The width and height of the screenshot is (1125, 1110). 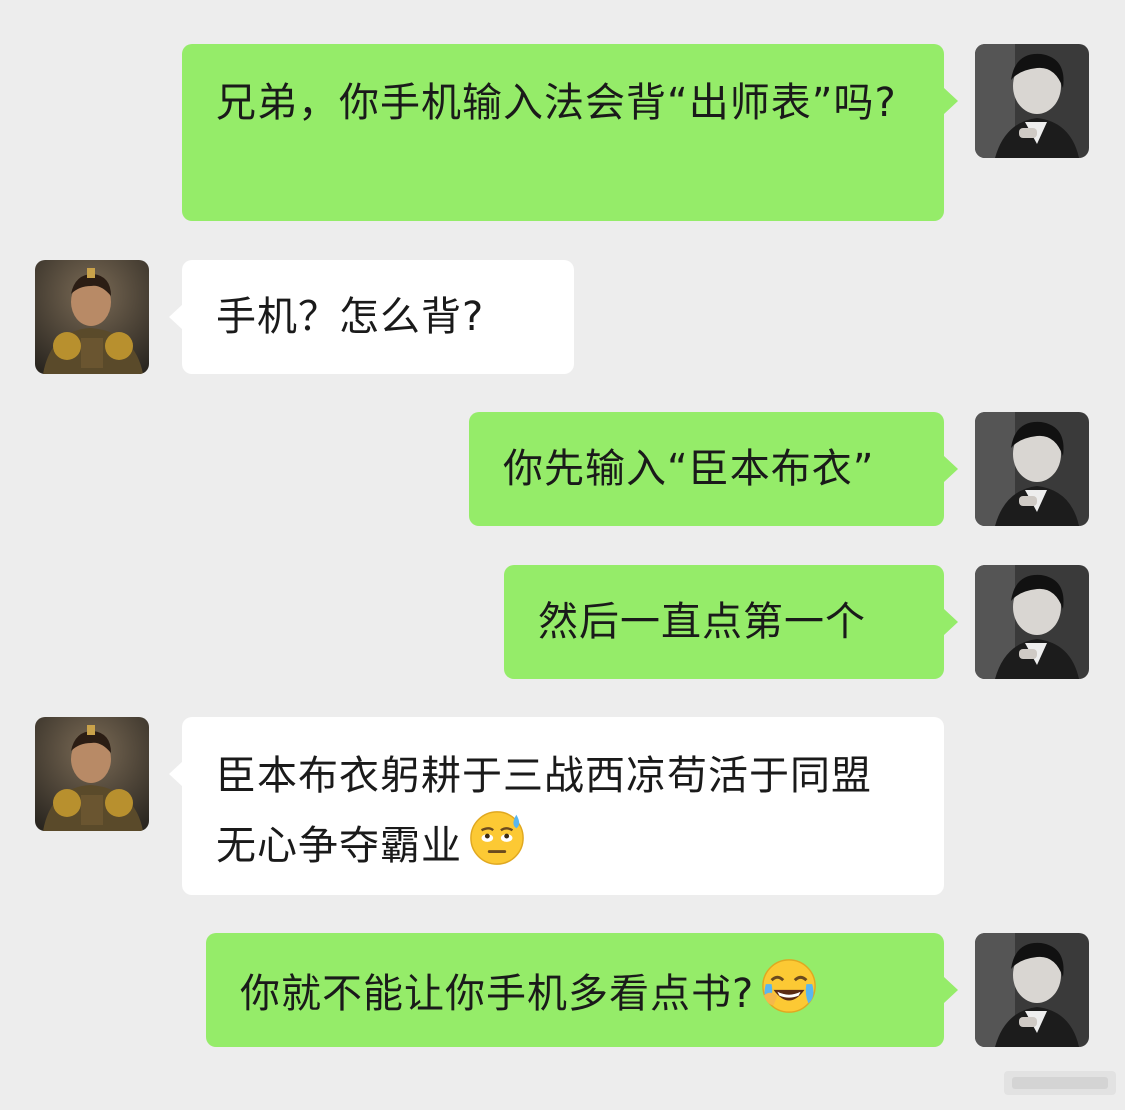 I want to click on message-bubble-sent: 然后一直点第一个, so click(x=724, y=622).